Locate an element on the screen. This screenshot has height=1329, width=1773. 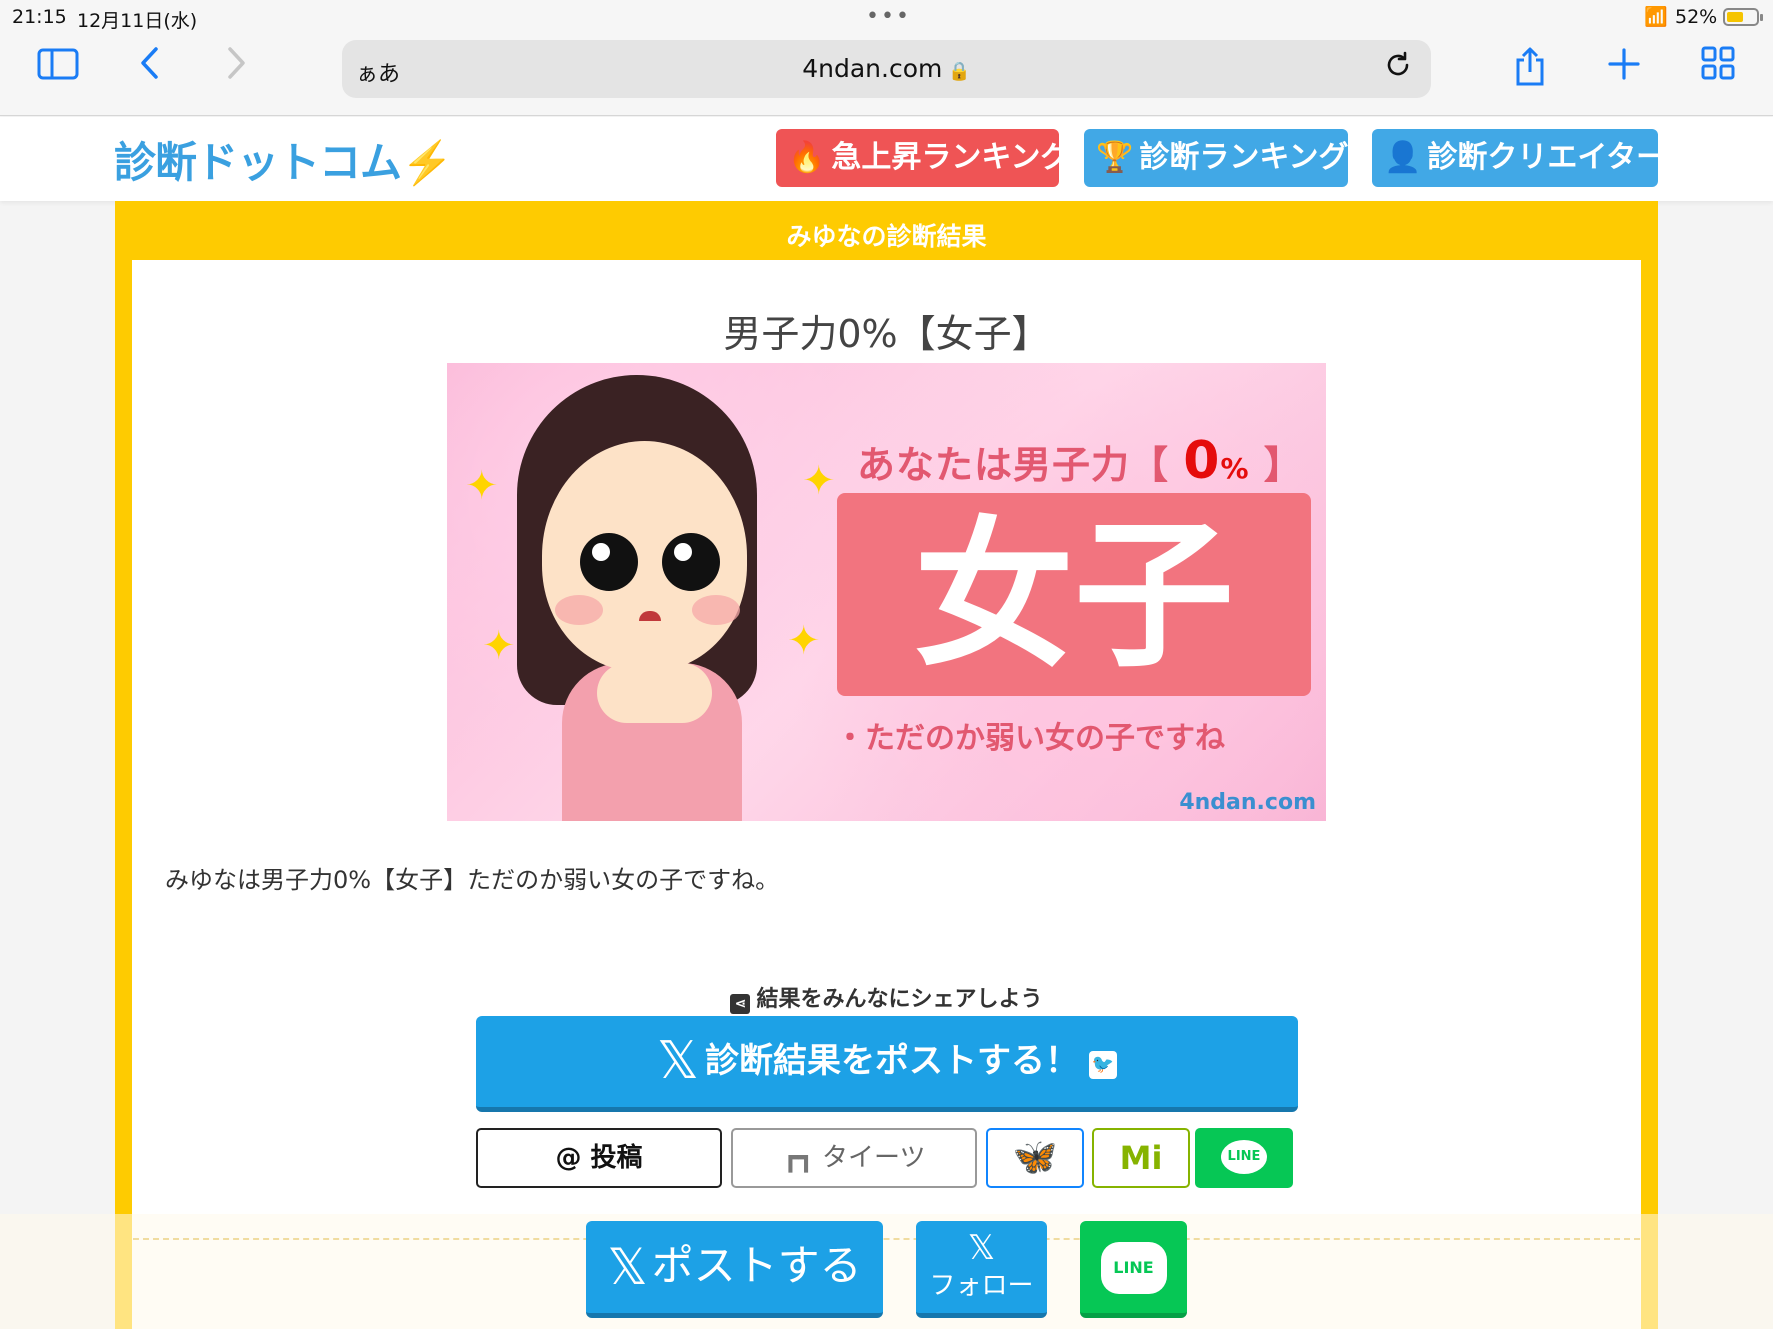
headline-suffix: 】 is located at coordinates (1283, 465).